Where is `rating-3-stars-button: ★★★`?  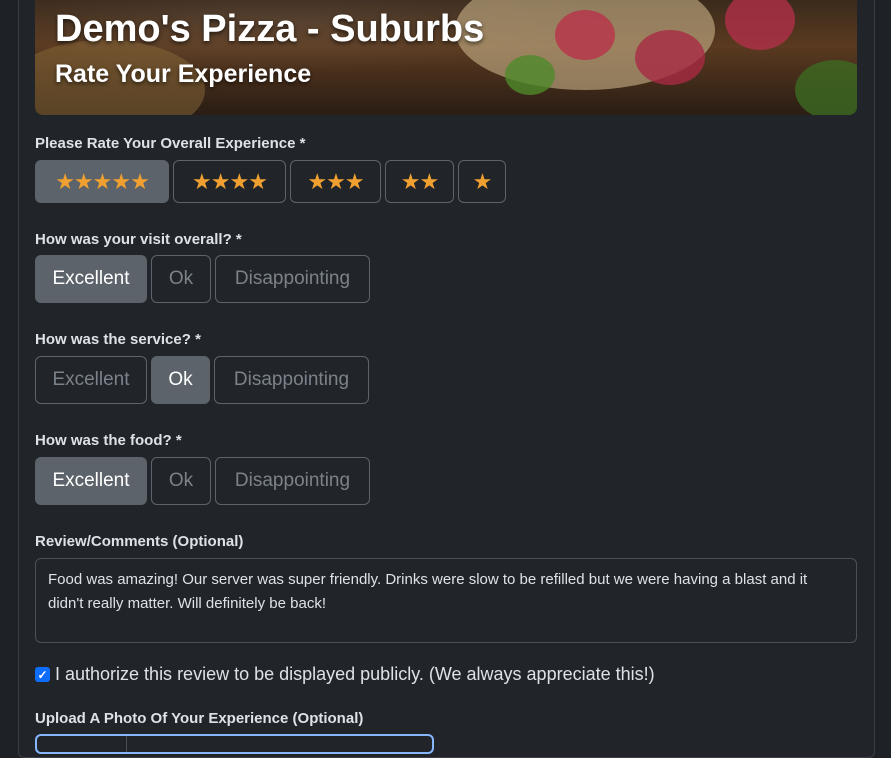
rating-3-stars-button: ★★★ is located at coordinates (335, 181).